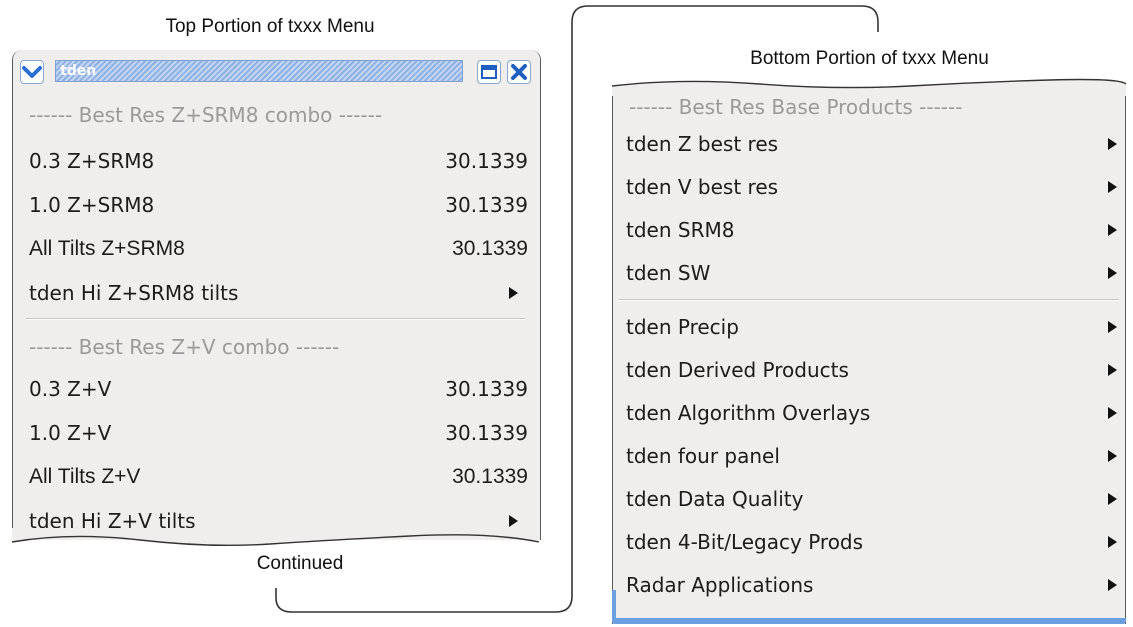 Image resolution: width=1133 pixels, height=627 pixels. Describe the element at coordinates (869, 542) in the screenshot. I see `menu-item-tden-4-bit-legacy-prods: tden 4-Bit/Legacy Prods` at that location.